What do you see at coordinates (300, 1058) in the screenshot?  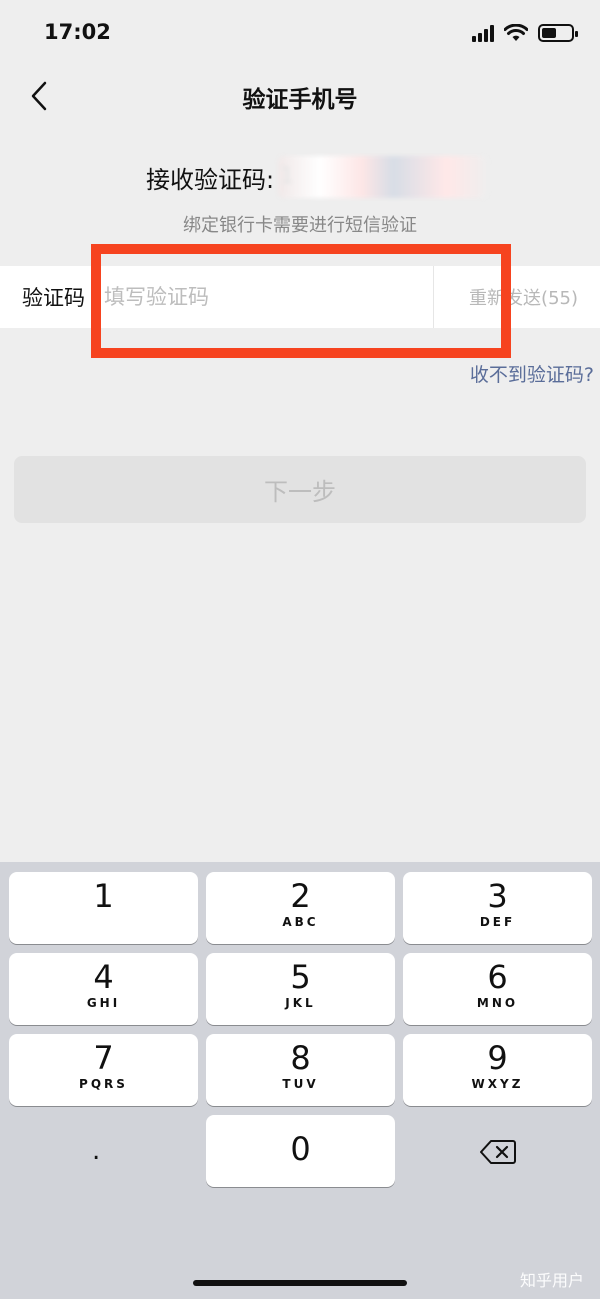 I see `key-number: 8` at bounding box center [300, 1058].